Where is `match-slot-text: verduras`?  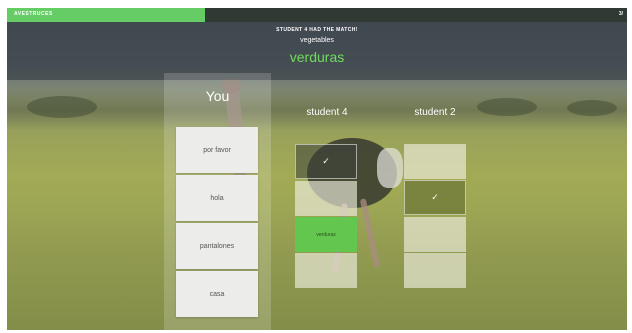
match-slot-text: verduras is located at coordinates (326, 234).